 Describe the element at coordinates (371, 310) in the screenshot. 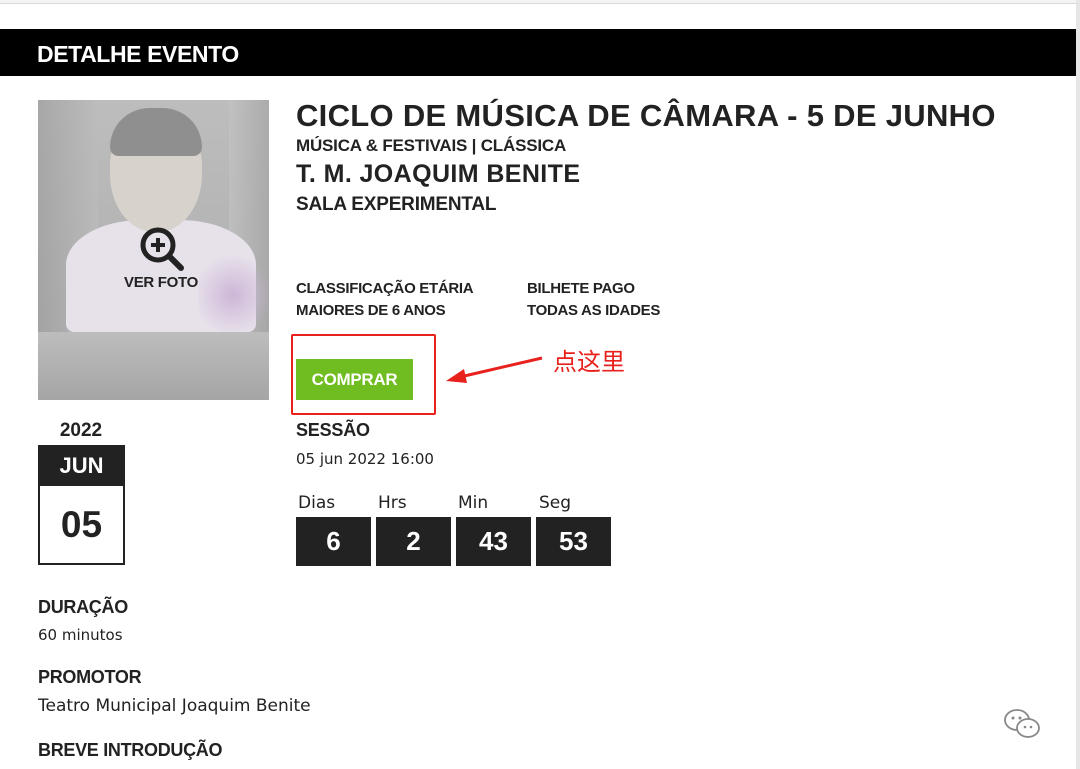

I see `age-rating-value: MAIORES DE 6 ANOS` at that location.